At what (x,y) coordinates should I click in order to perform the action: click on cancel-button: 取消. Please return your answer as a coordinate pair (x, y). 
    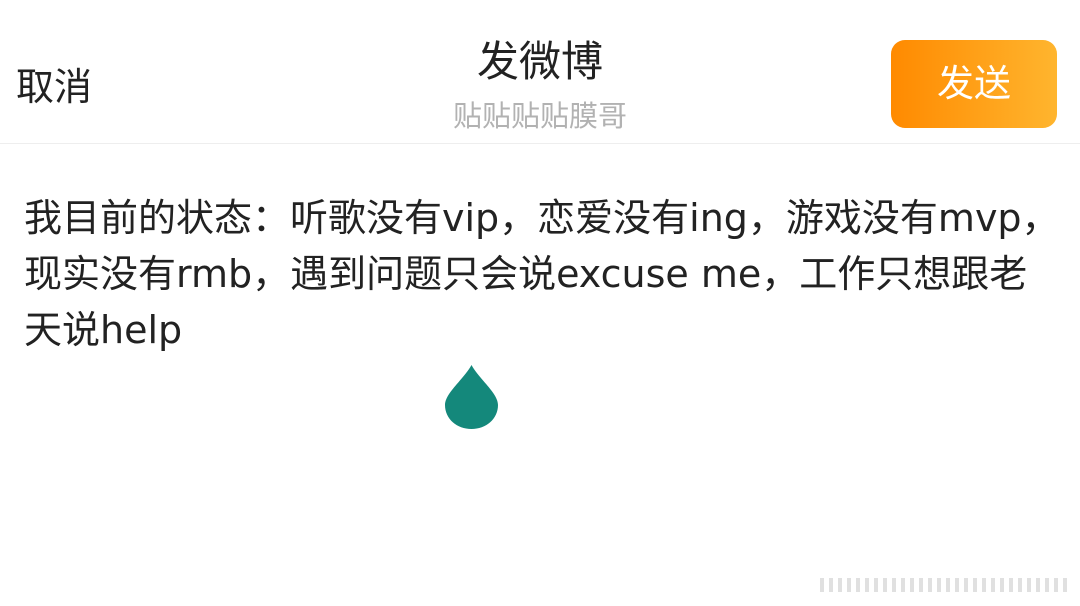
    Looking at the image, I should click on (54, 87).